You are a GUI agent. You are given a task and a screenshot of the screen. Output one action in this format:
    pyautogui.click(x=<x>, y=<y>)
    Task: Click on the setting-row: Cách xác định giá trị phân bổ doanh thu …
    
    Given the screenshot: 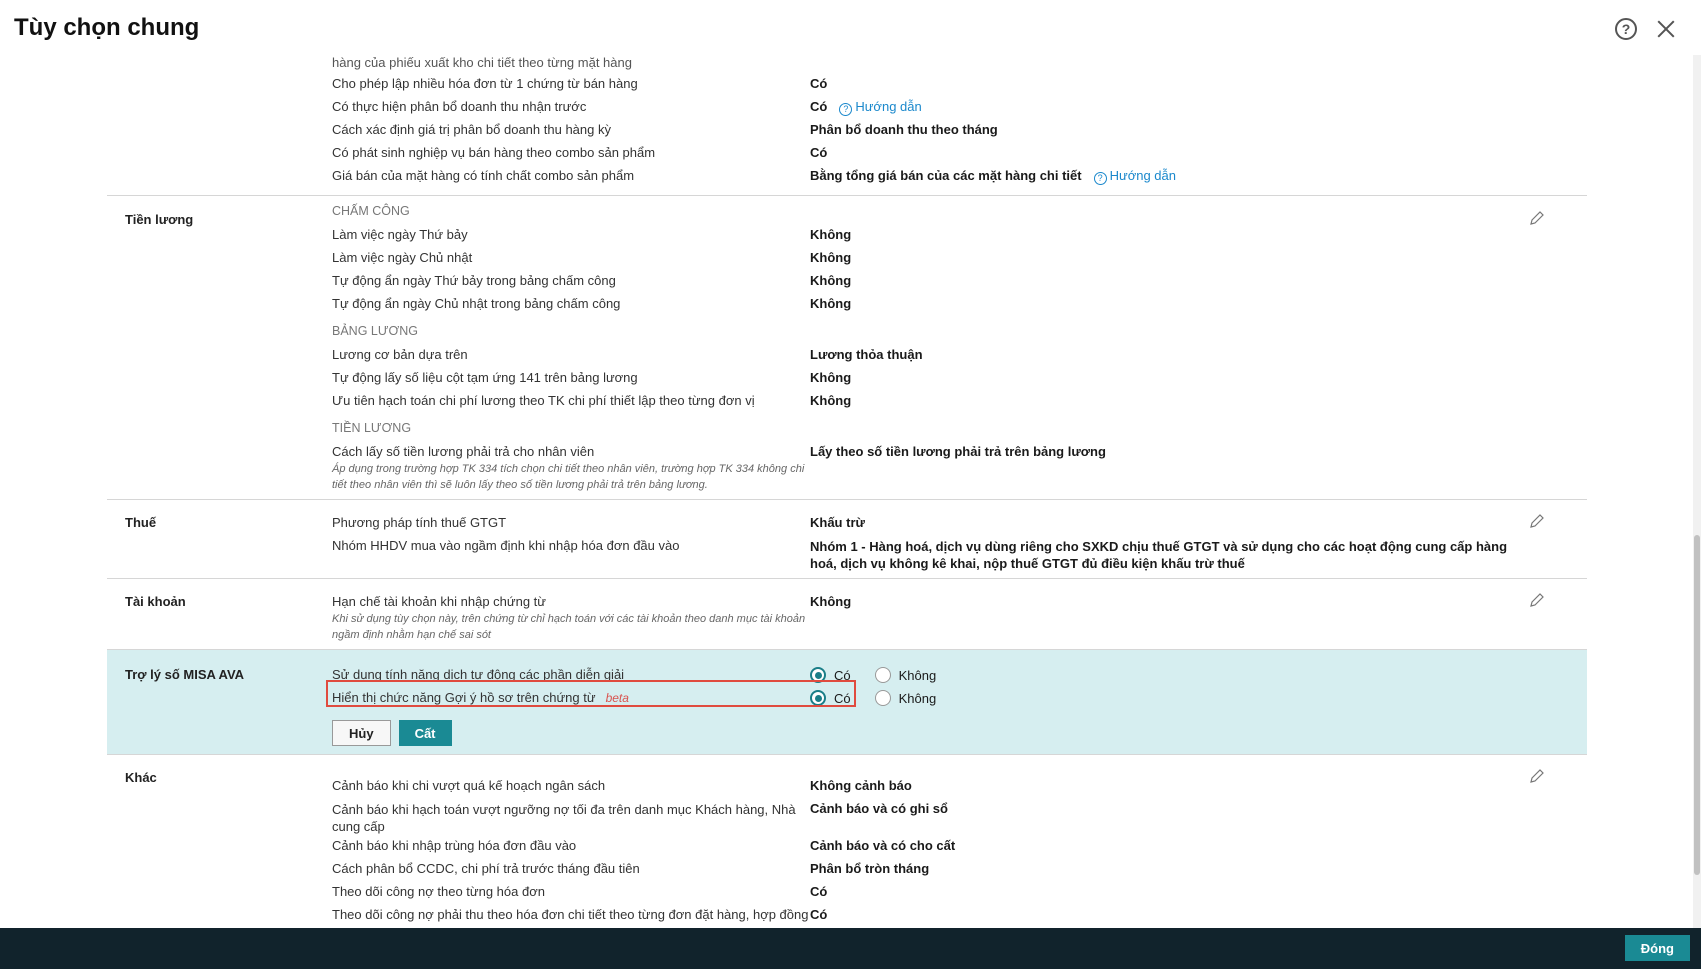 What is the action you would take?
    pyautogui.click(x=959, y=130)
    